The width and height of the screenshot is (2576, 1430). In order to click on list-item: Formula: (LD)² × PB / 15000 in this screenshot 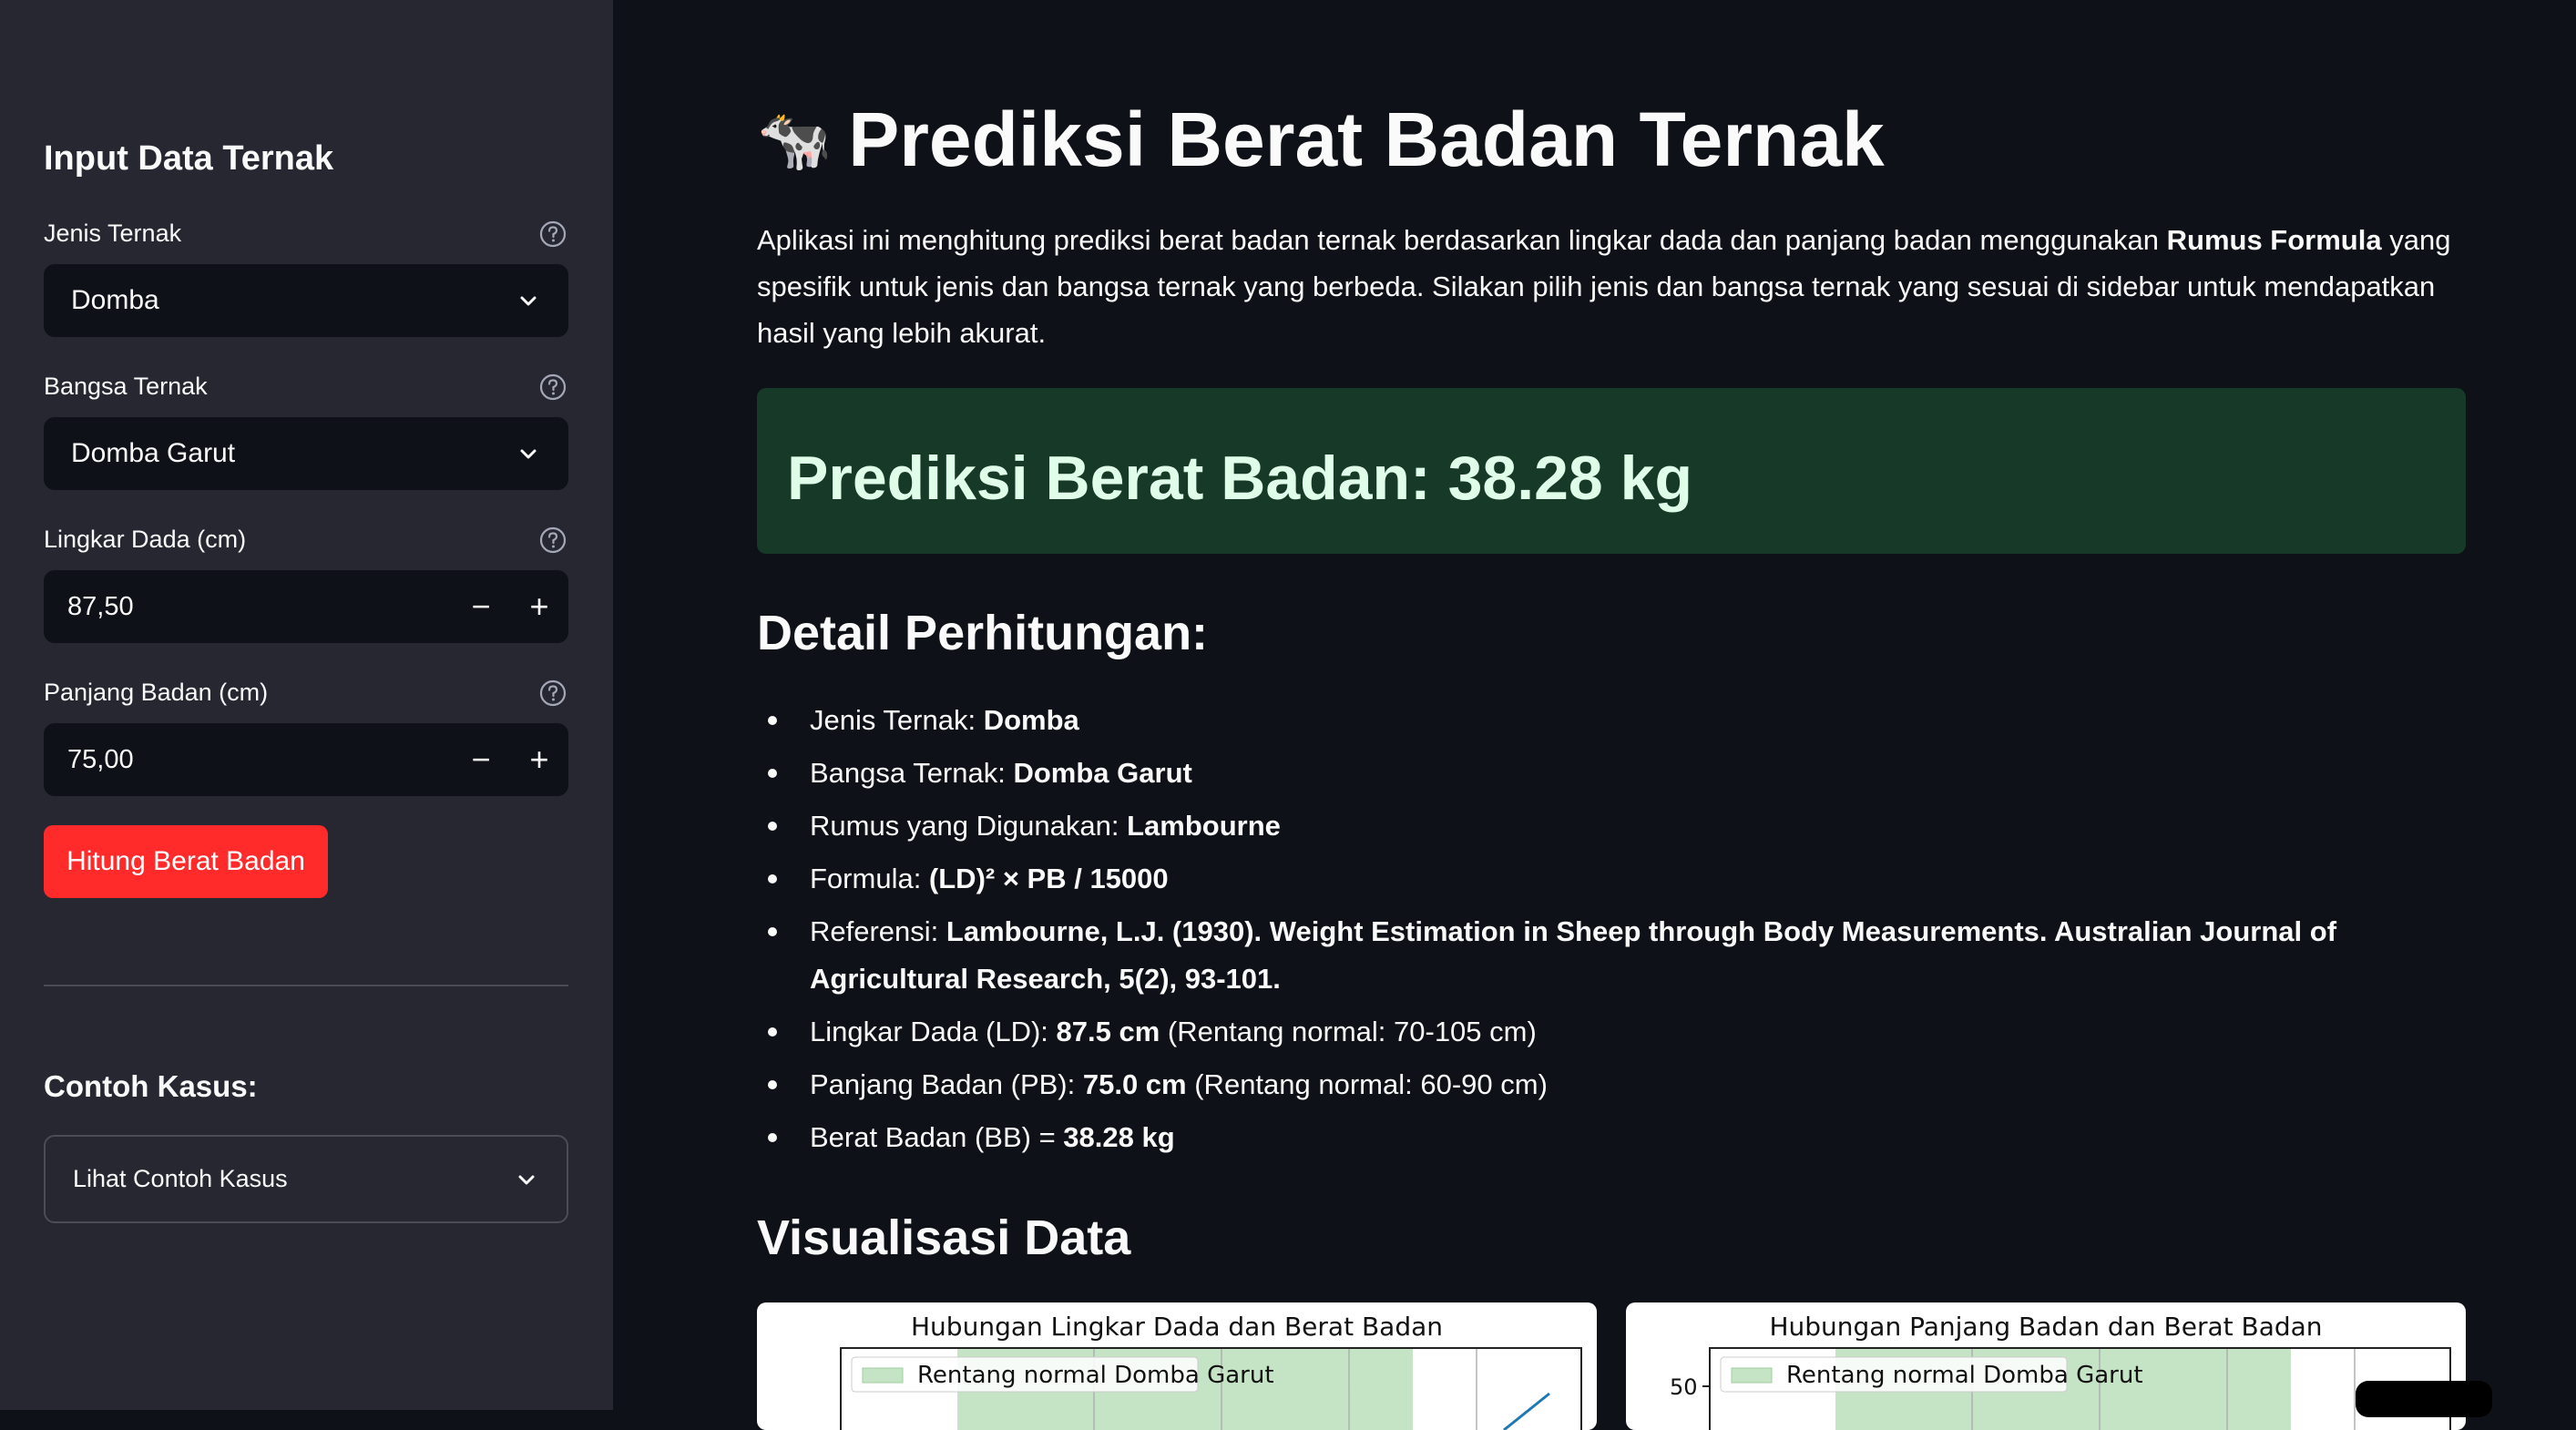, I will do `click(1613, 879)`.